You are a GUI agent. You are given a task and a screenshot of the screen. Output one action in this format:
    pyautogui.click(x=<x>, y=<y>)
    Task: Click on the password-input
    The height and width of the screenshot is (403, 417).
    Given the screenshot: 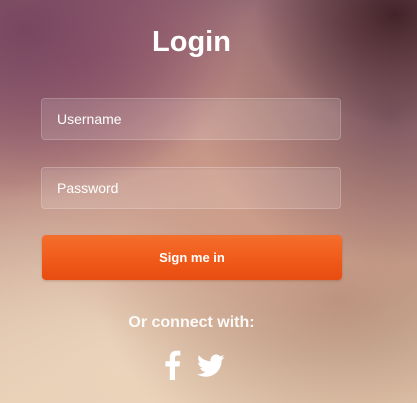 What is the action you would take?
    pyautogui.click(x=191, y=188)
    